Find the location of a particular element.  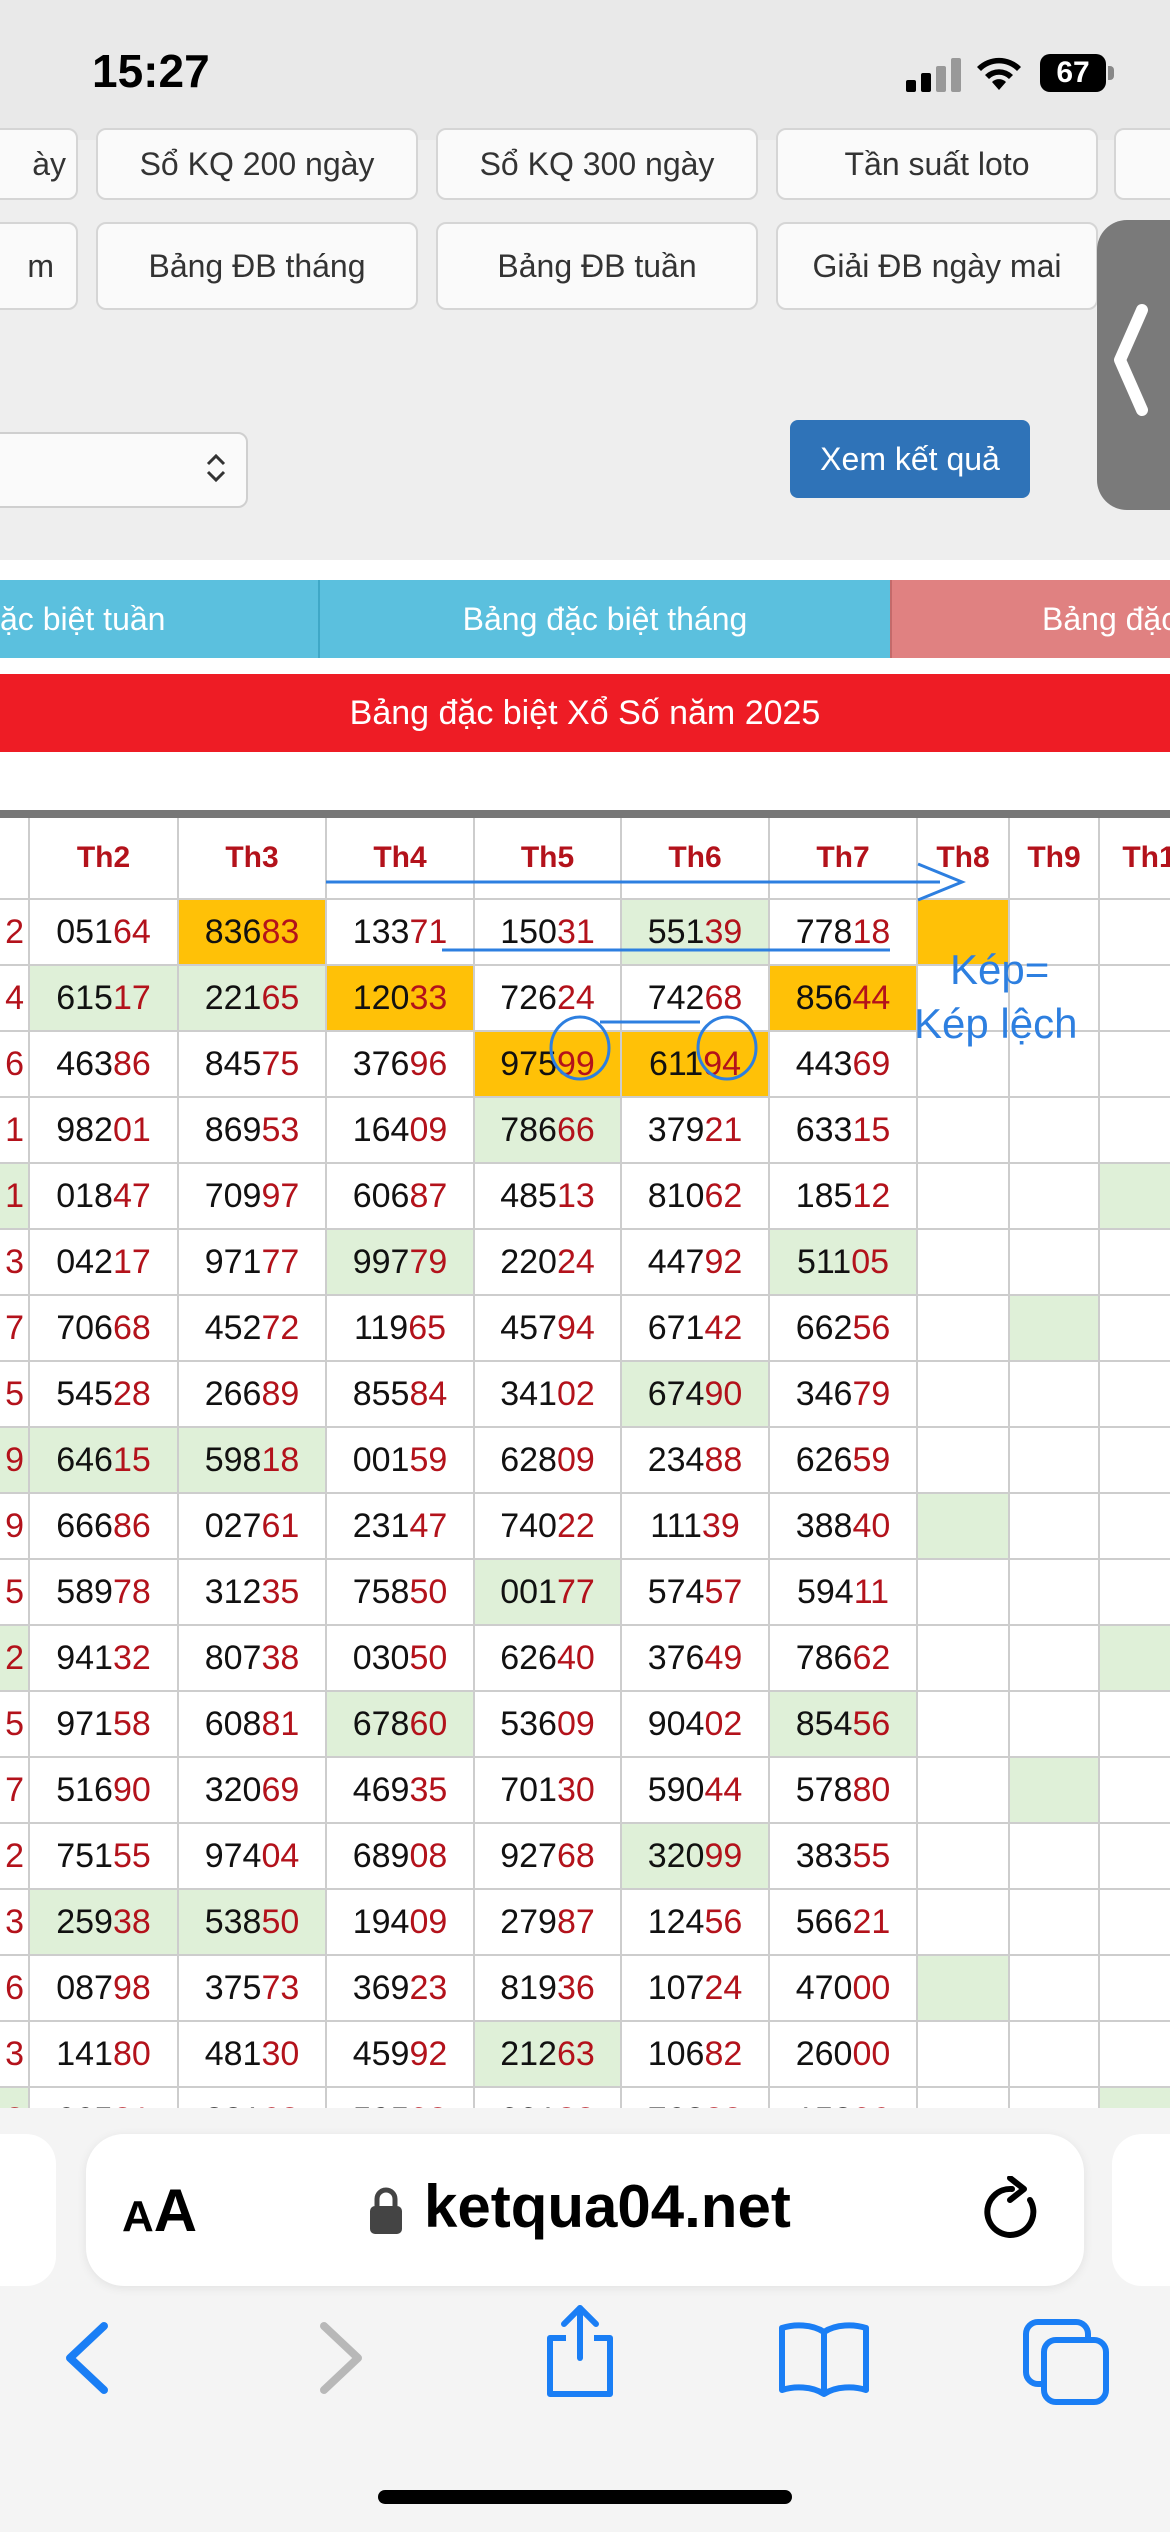

result-head-digits: 375 is located at coordinates (233, 1987).